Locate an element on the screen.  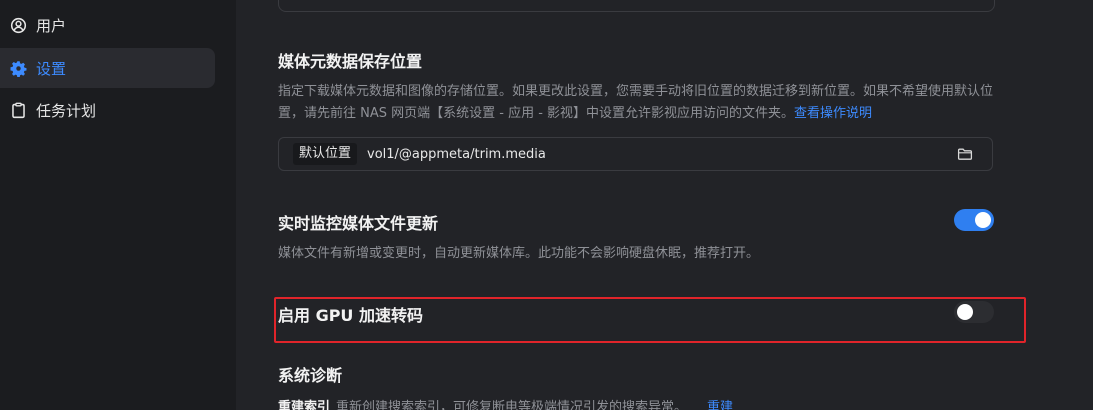
gpu-transcode-title: 启用 GPU 加速转码 is located at coordinates (350, 315).